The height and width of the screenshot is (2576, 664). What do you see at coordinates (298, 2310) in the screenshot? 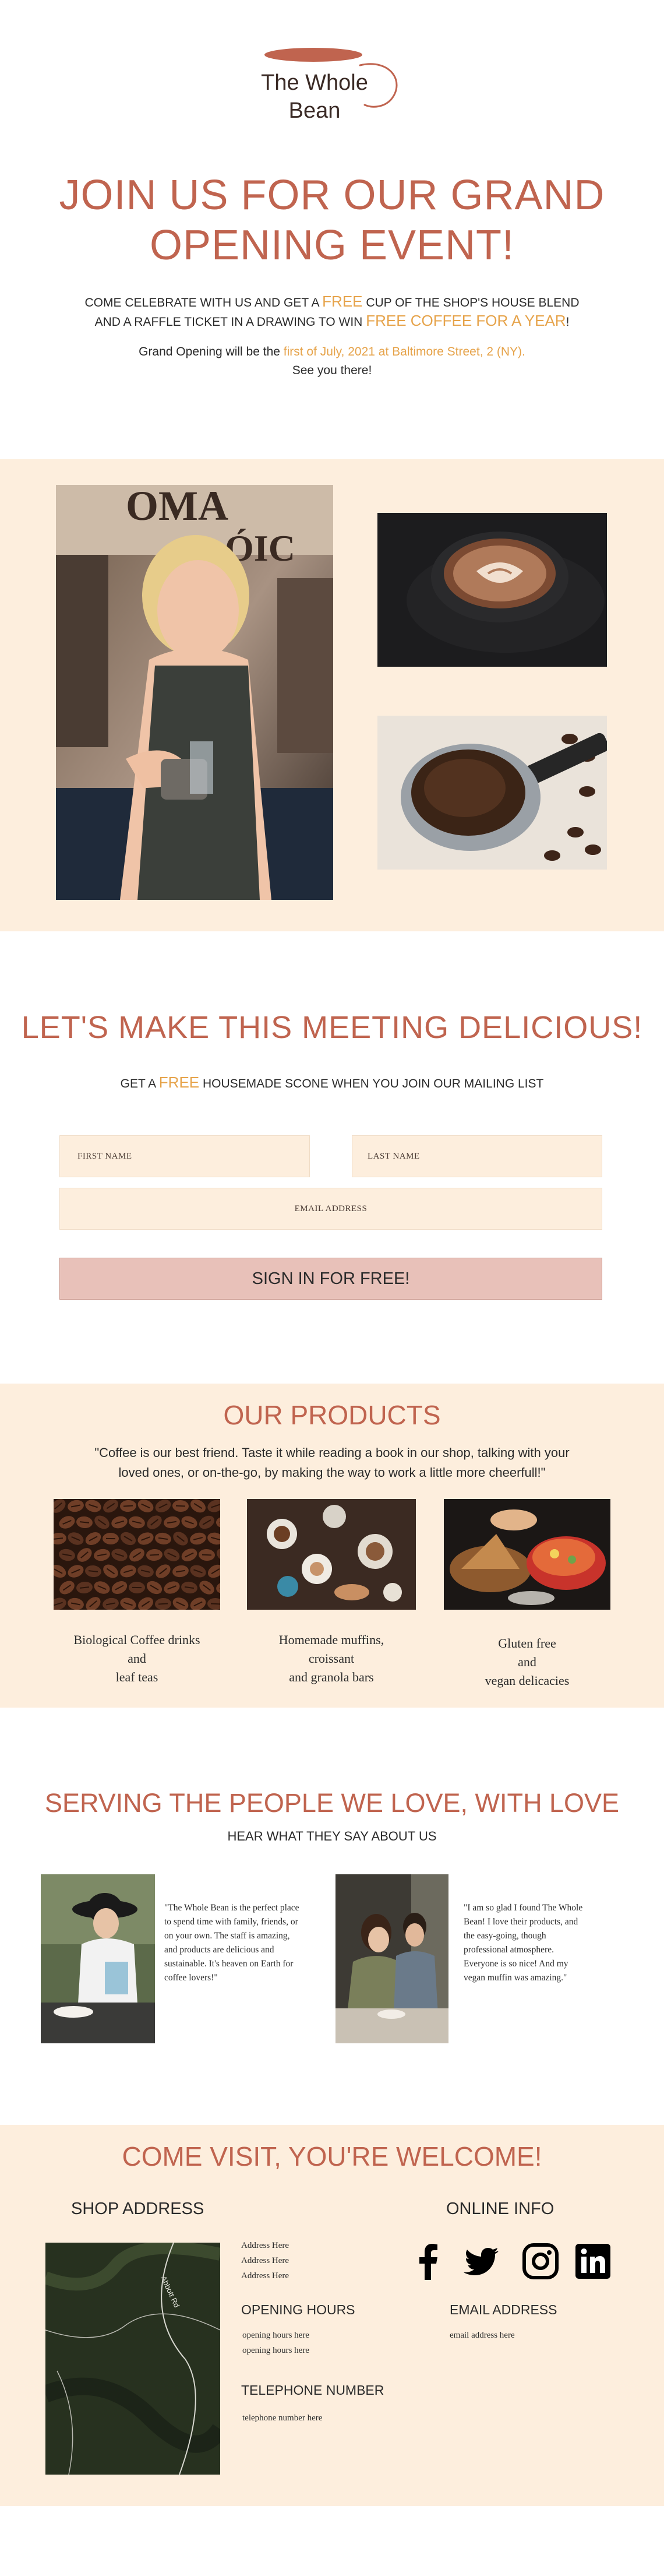
I see `opening-hours-heading: OPENING HOURS` at bounding box center [298, 2310].